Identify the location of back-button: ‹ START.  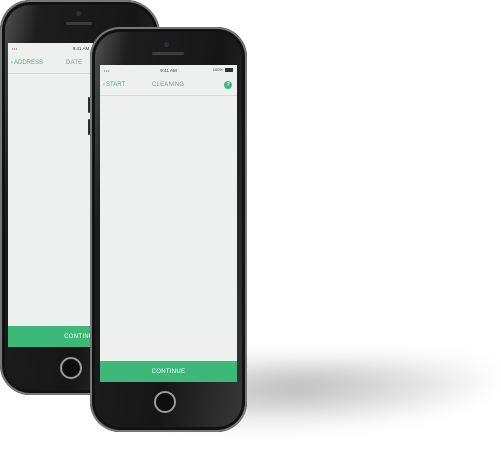
(114, 85).